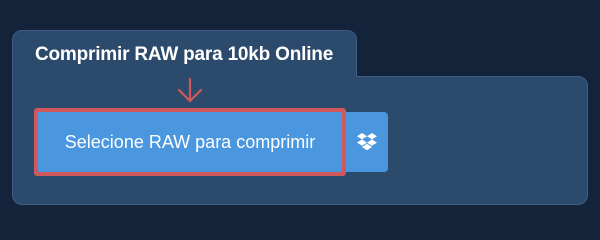 This screenshot has height=240, width=600. I want to click on converter-title: Comprimir RAW para 10kb Online, so click(184, 54).